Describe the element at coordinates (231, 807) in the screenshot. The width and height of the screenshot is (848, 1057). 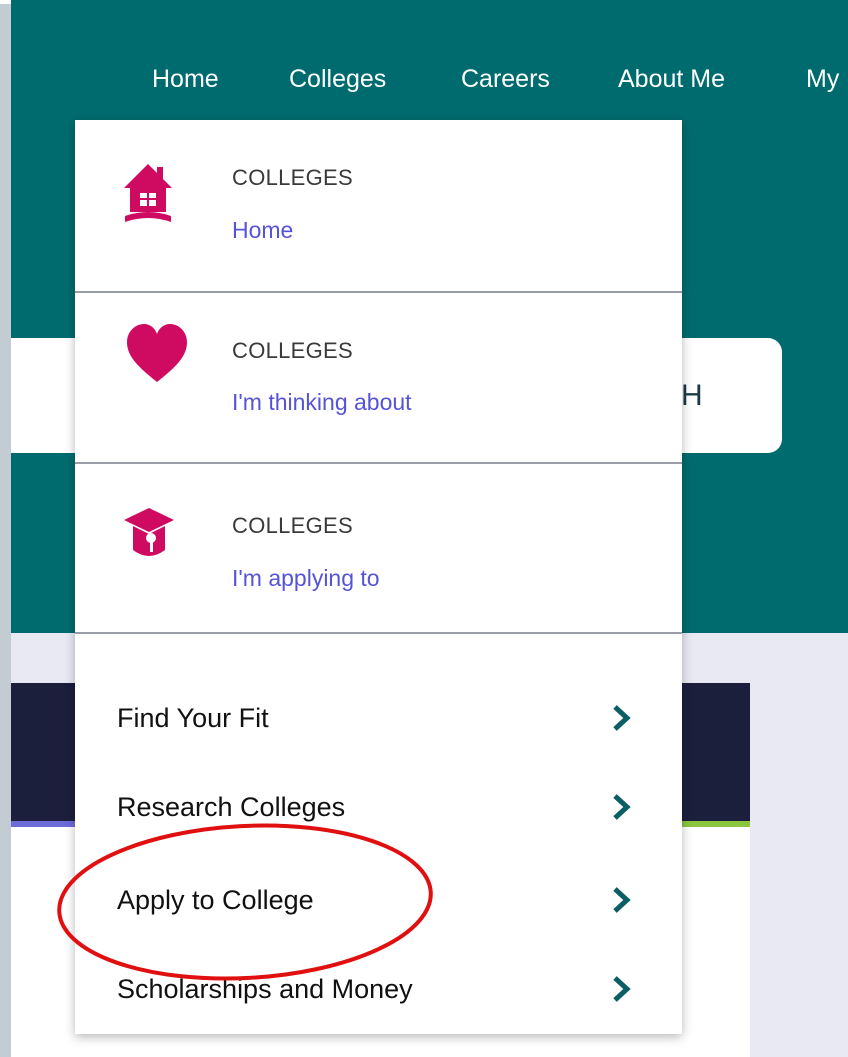
I see `menu-item-label: Research Colleges` at that location.